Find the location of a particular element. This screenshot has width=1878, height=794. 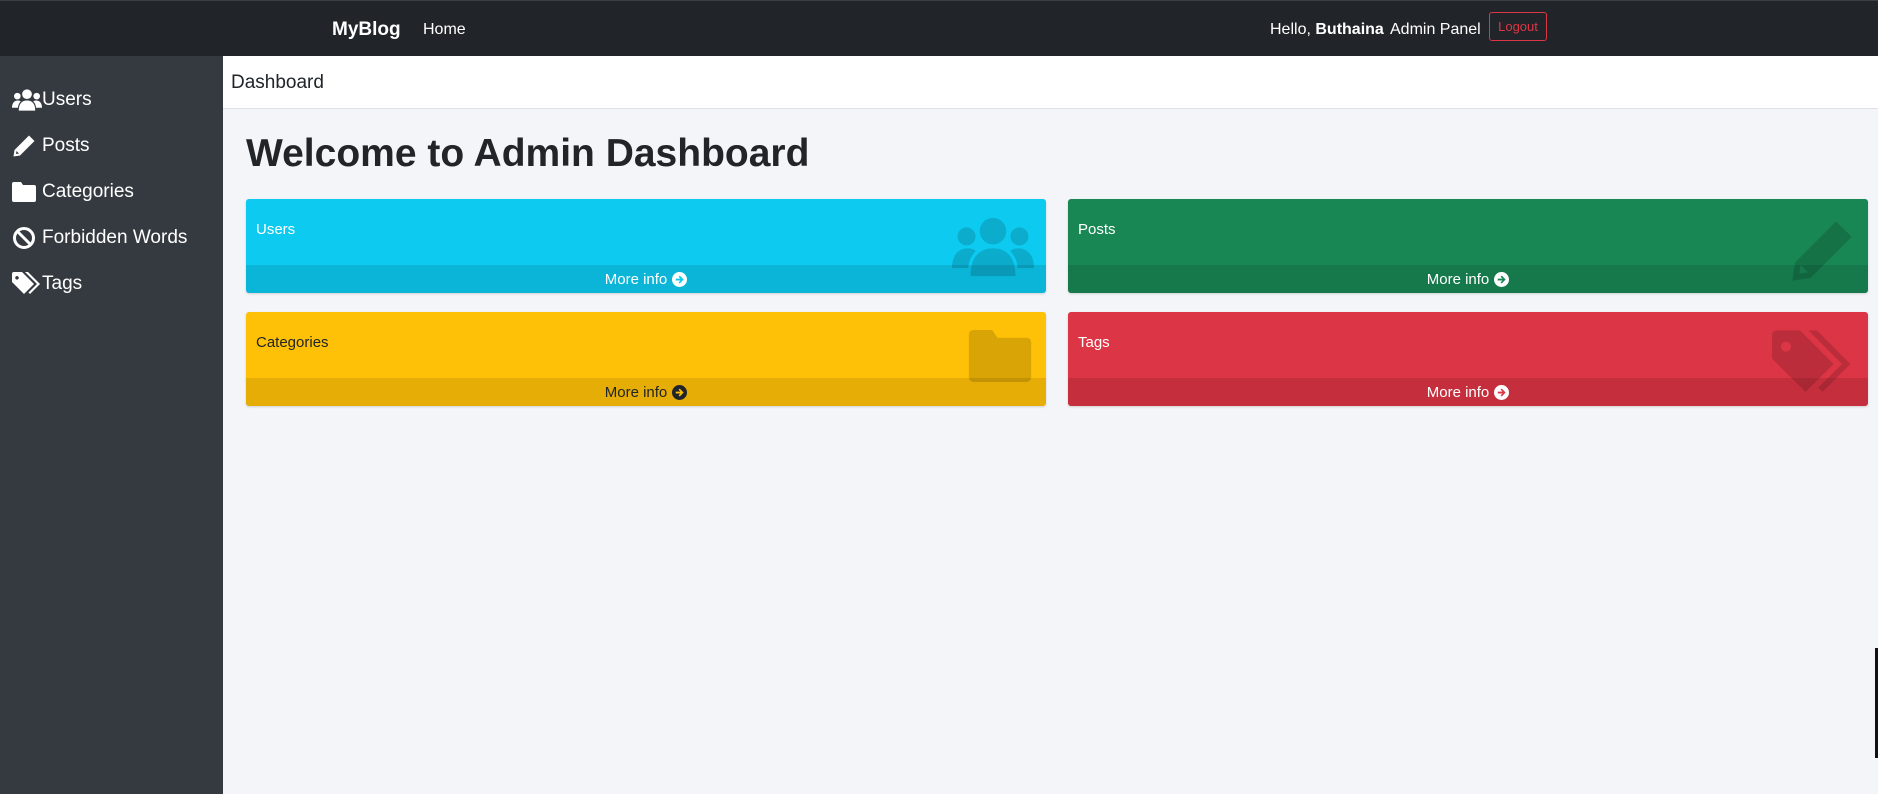

folder-icon is located at coordinates (27, 192).